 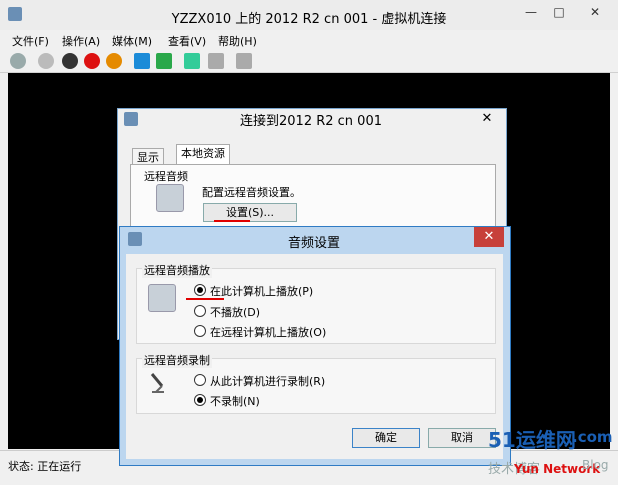 I want to click on close-button: ✕, so click(x=595, y=12).